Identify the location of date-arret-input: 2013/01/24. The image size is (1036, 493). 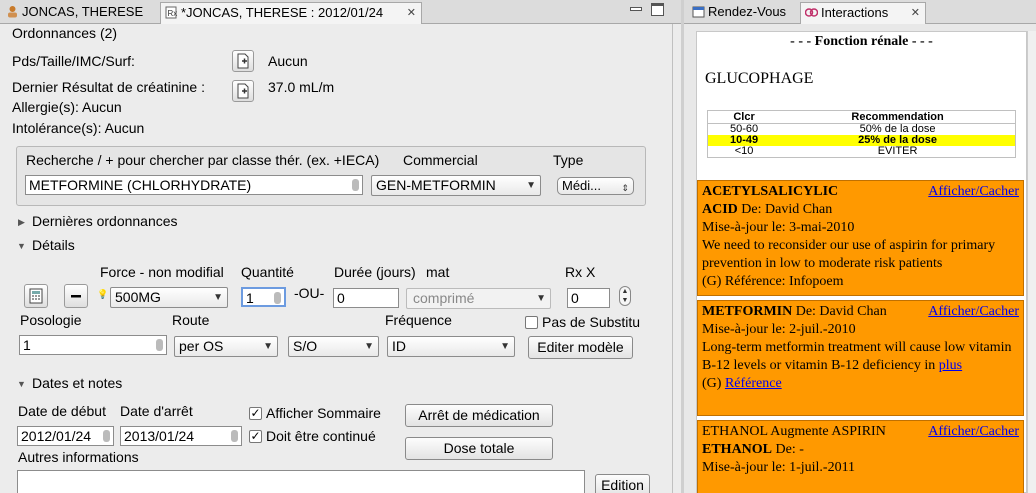
(181, 436).